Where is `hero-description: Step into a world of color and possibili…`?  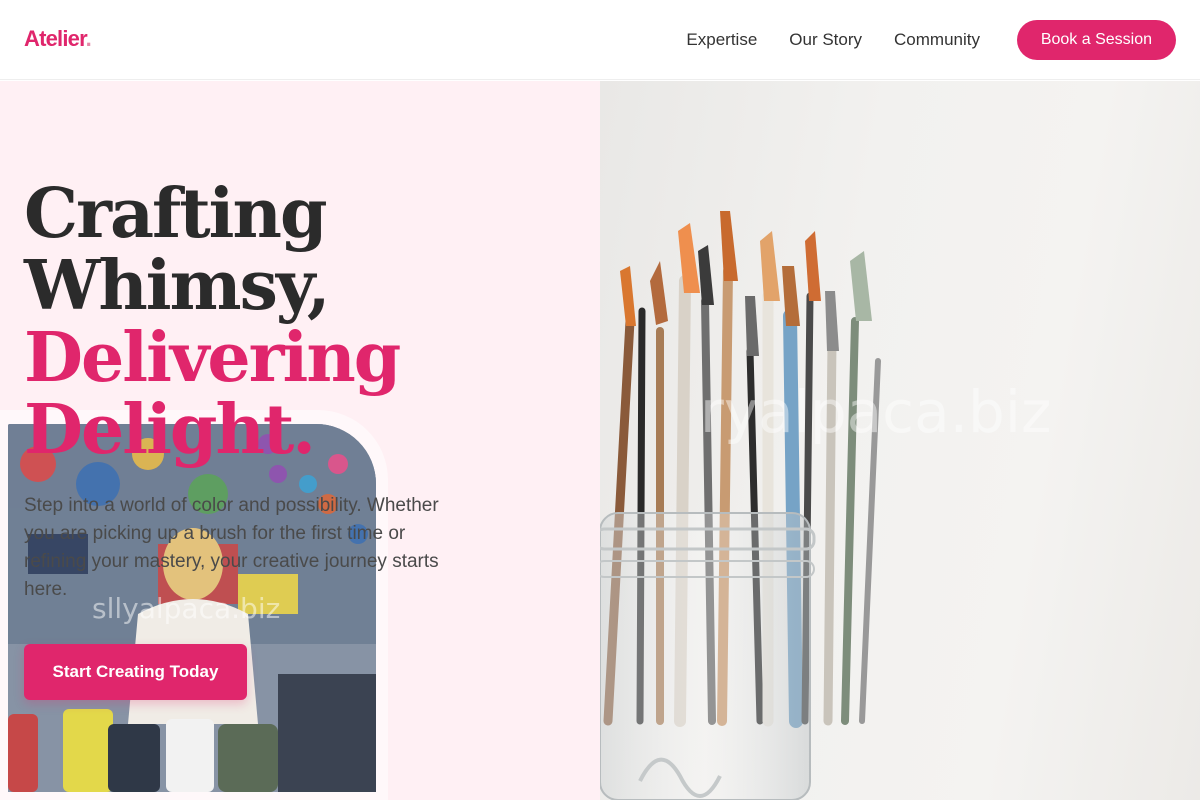 hero-description: Step into a world of color and possibili… is located at coordinates (231, 547).